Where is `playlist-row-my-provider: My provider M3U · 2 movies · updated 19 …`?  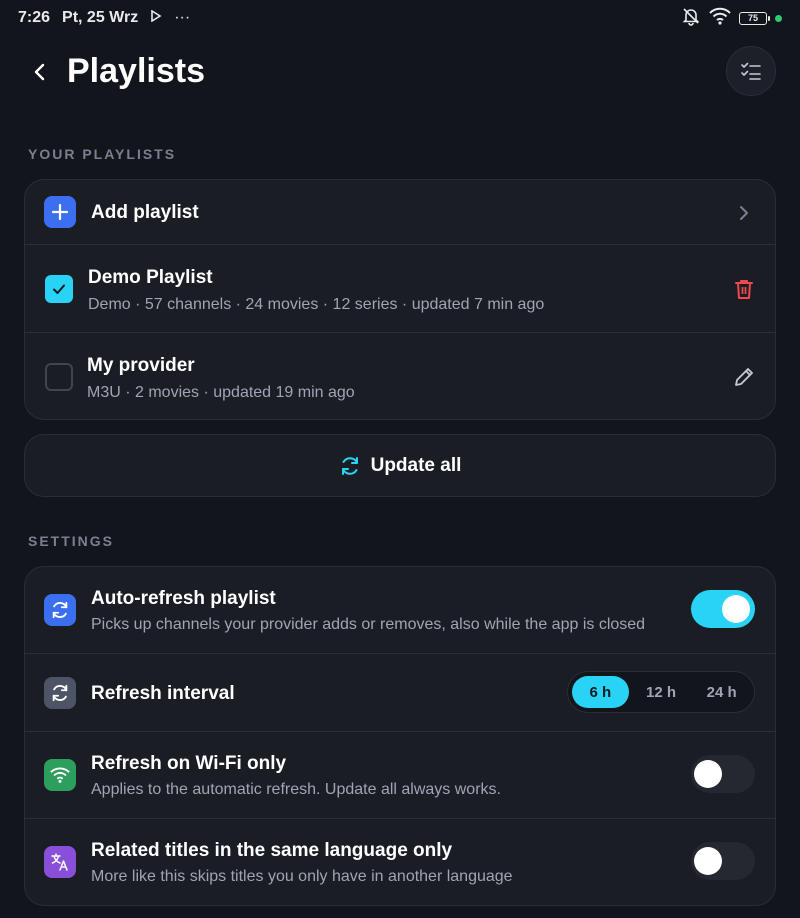
playlist-row-my-provider: My provider M3U · 2 movies · updated 19 … is located at coordinates (400, 376).